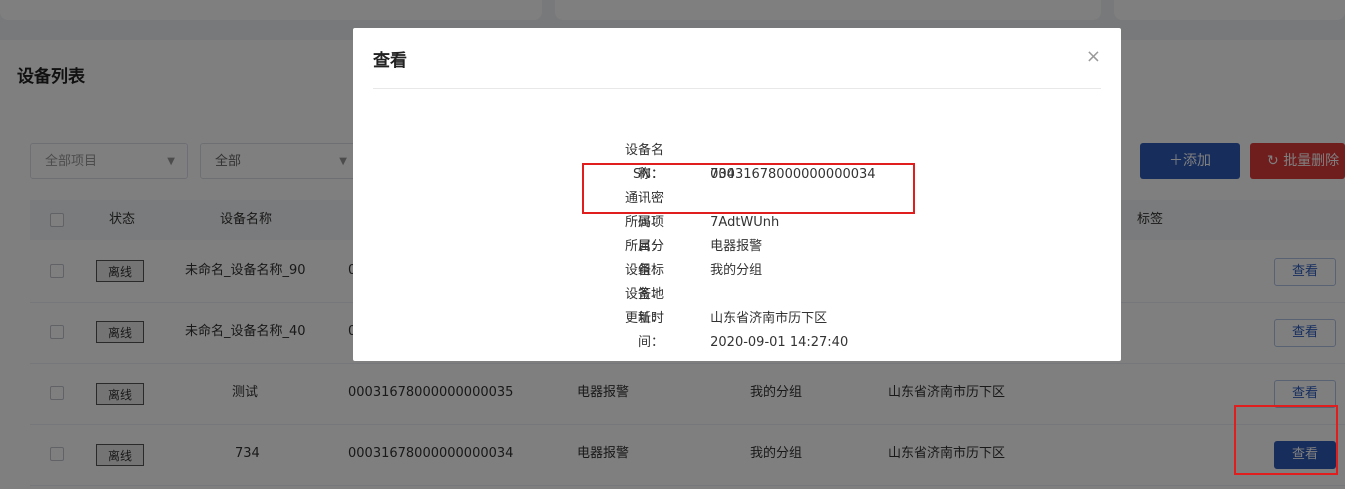 This screenshot has height=489, width=1345. I want to click on detail-value: 我的分组, so click(736, 270).